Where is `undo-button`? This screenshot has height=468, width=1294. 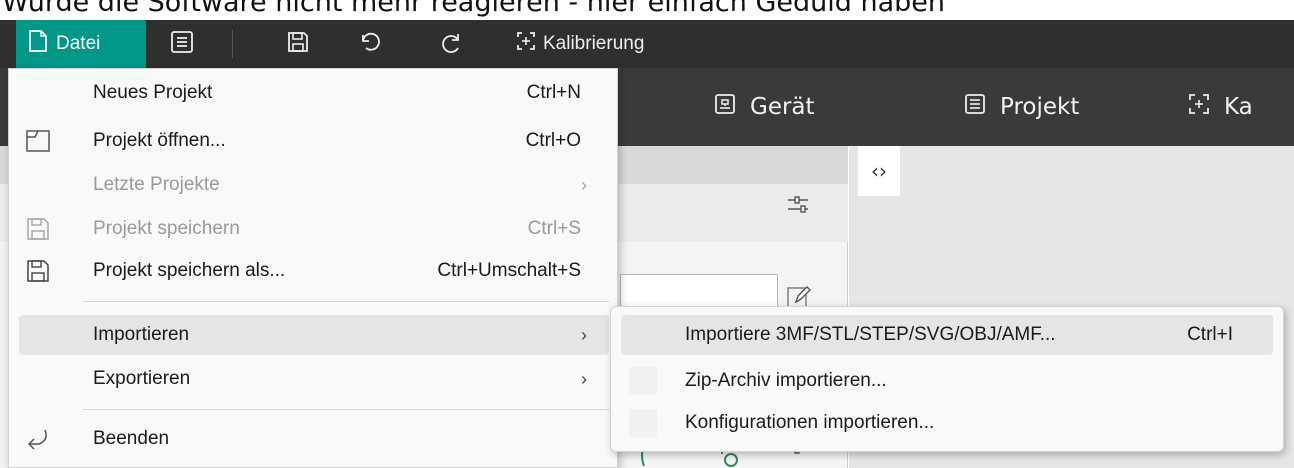
undo-button is located at coordinates (369, 44).